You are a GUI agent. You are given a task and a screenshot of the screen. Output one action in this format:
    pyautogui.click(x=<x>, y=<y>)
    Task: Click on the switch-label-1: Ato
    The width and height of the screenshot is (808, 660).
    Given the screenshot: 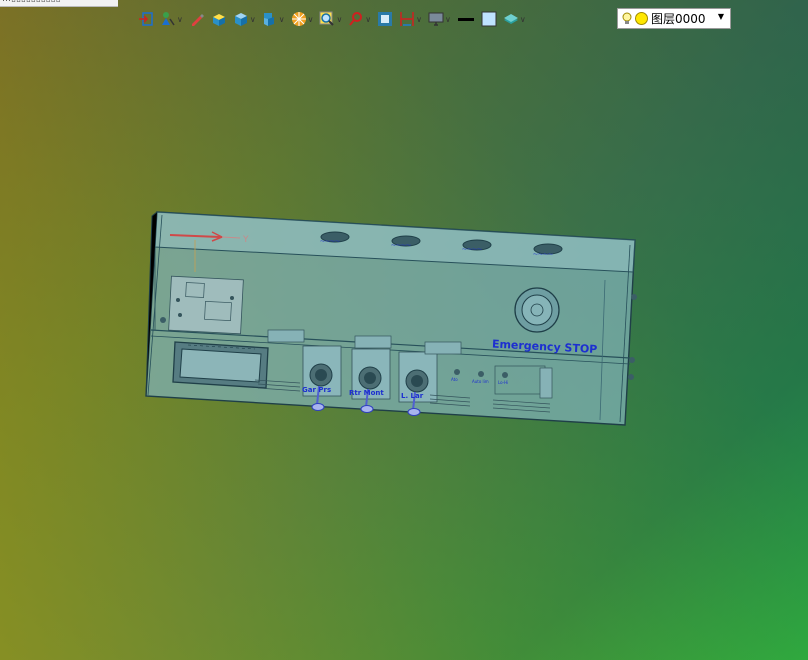 What is the action you would take?
    pyautogui.click(x=454, y=379)
    